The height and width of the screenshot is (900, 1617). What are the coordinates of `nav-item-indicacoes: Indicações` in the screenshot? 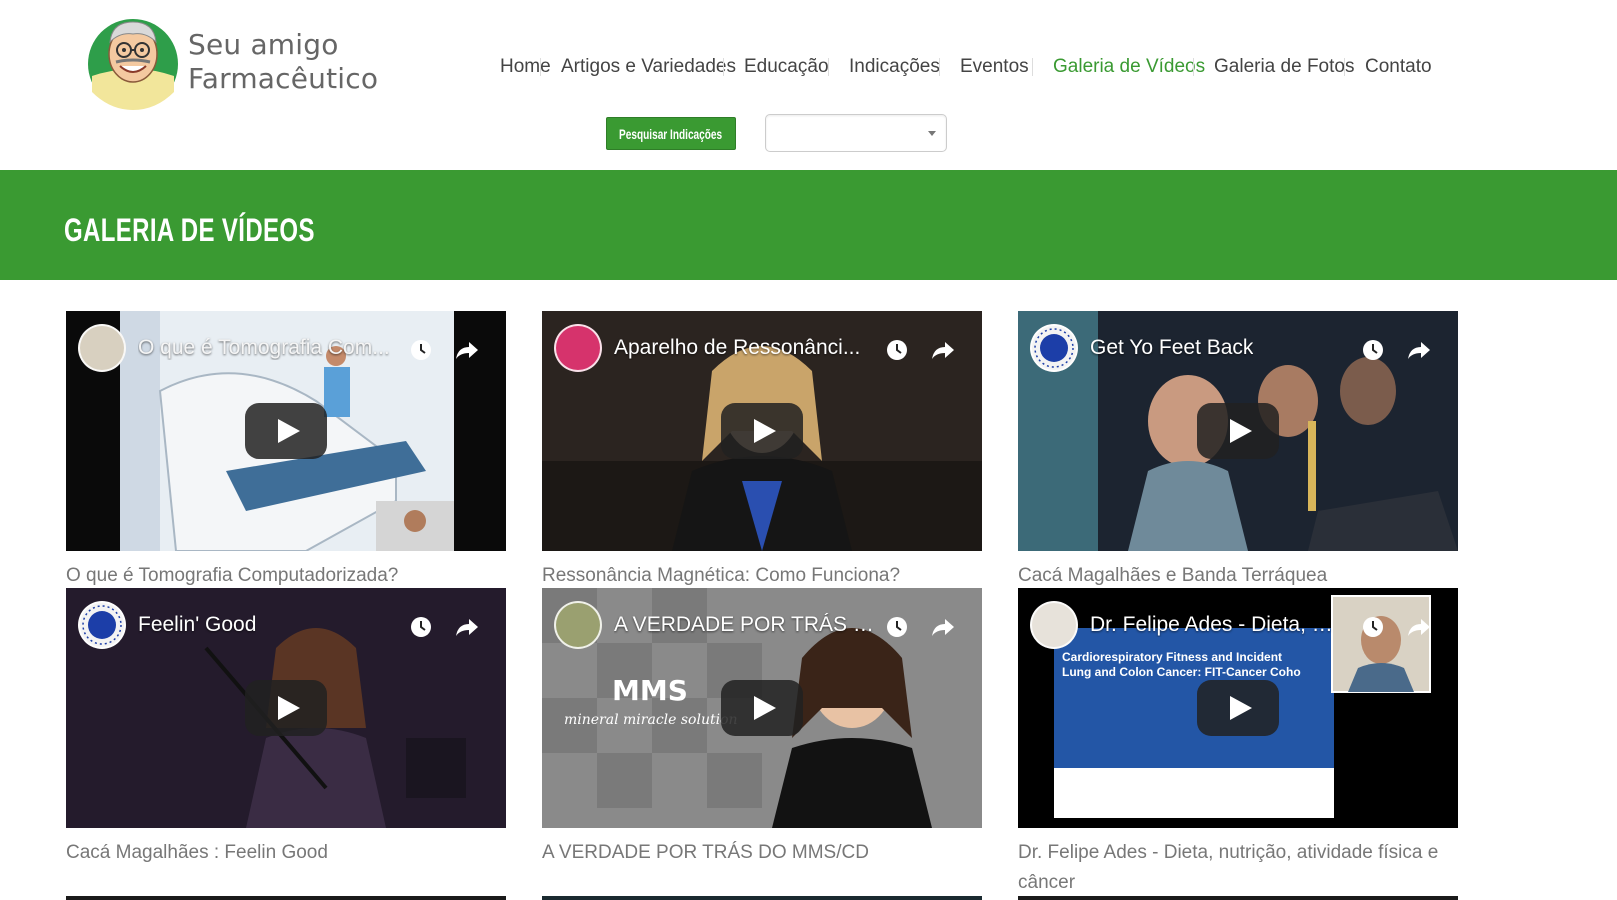 It's located at (894, 67).